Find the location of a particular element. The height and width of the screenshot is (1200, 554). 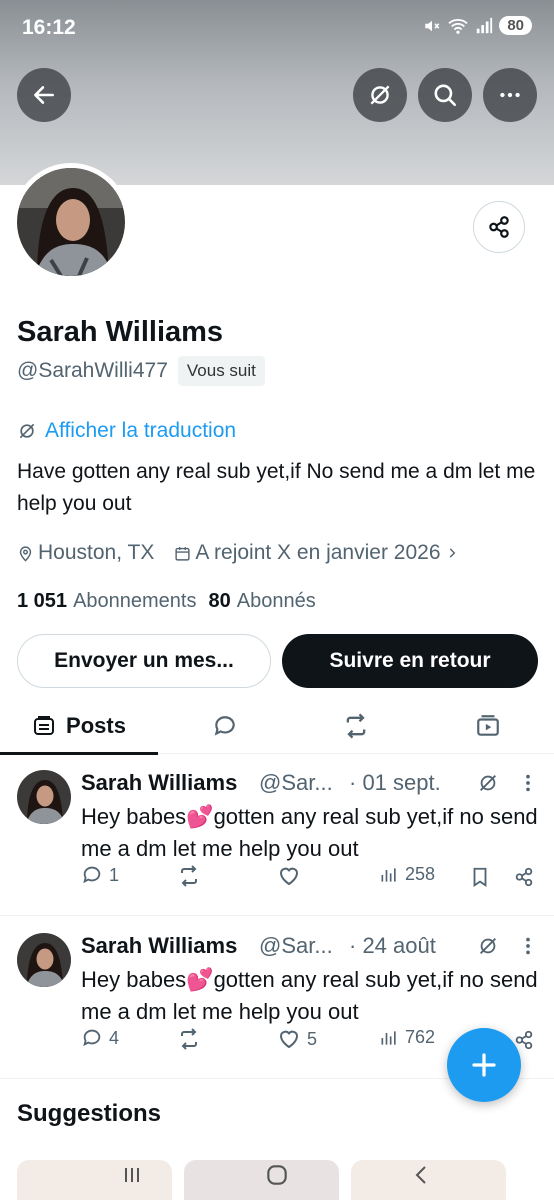

replies-tab-icon is located at coordinates (224, 726).